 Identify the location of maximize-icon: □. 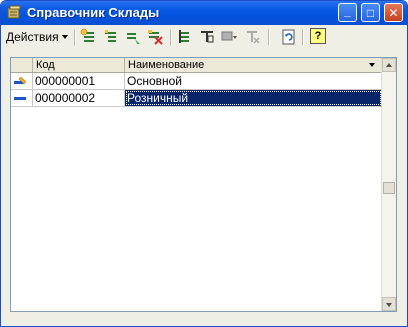
(370, 12).